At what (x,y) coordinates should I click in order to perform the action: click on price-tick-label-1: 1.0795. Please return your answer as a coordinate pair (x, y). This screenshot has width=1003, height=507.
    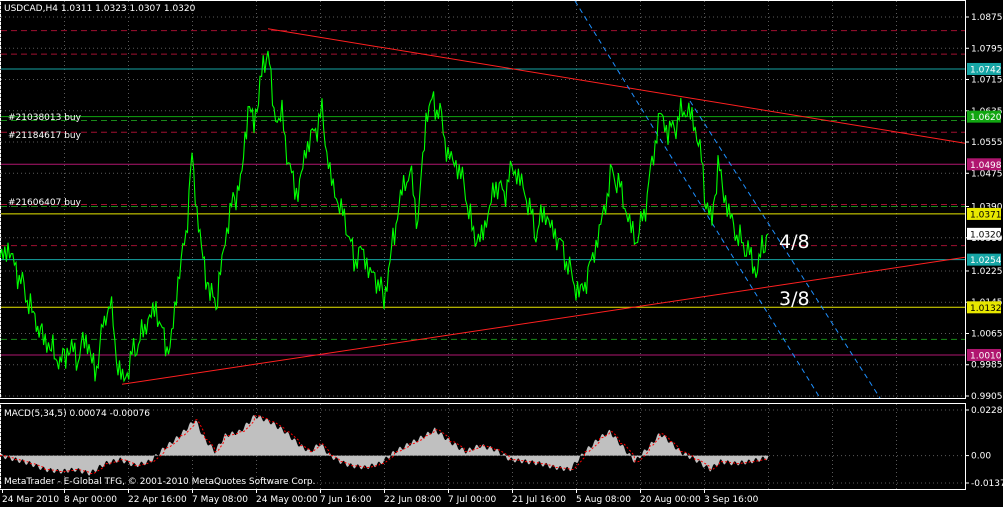
    Looking at the image, I should click on (987, 49).